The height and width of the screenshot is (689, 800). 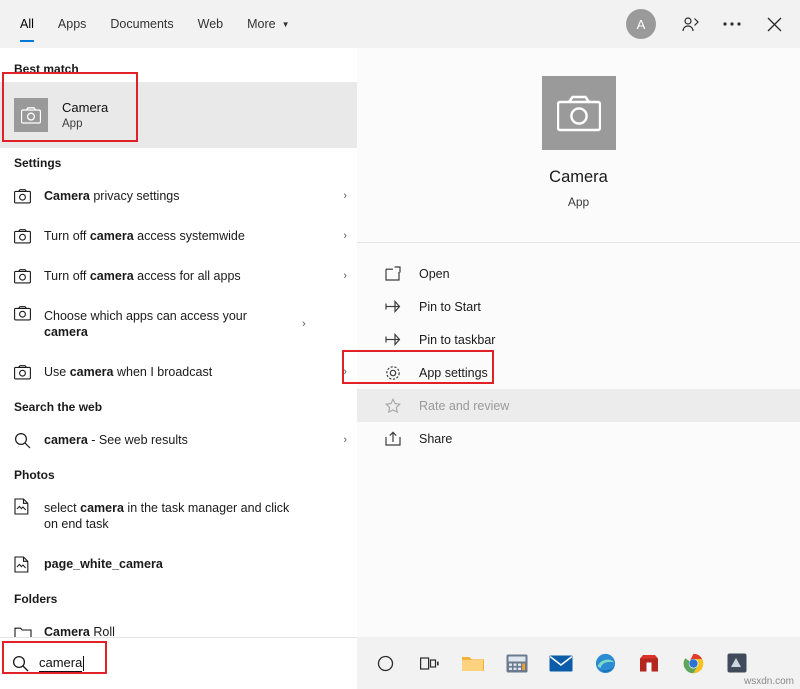 What do you see at coordinates (261, 24) in the screenshot?
I see `tab-more-label: More` at bounding box center [261, 24].